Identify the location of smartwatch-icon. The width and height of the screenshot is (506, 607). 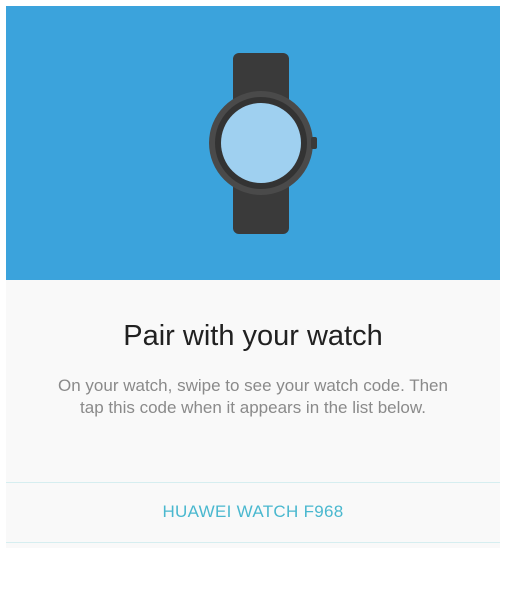
(263, 143).